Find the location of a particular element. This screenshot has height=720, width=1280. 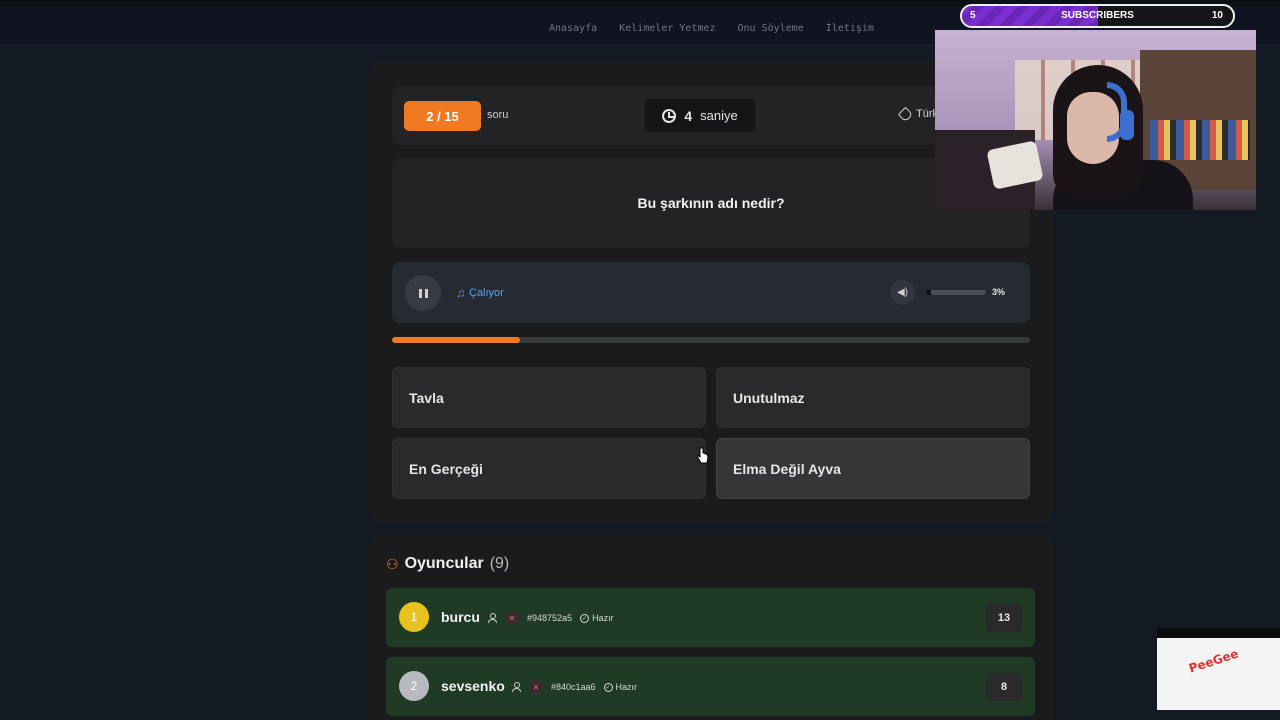

rank-badge: 2 is located at coordinates (414, 686).